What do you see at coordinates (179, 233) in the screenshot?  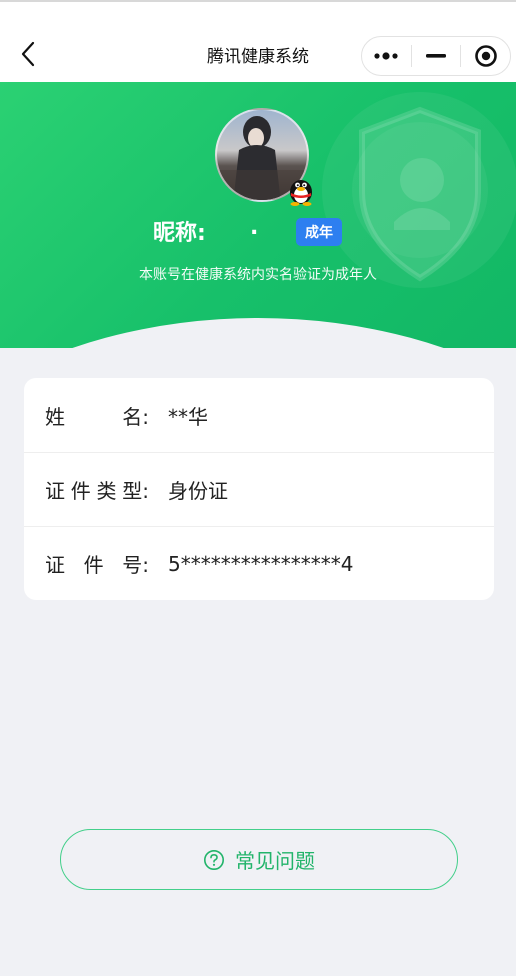 I see `nickname-label: 昵称:` at bounding box center [179, 233].